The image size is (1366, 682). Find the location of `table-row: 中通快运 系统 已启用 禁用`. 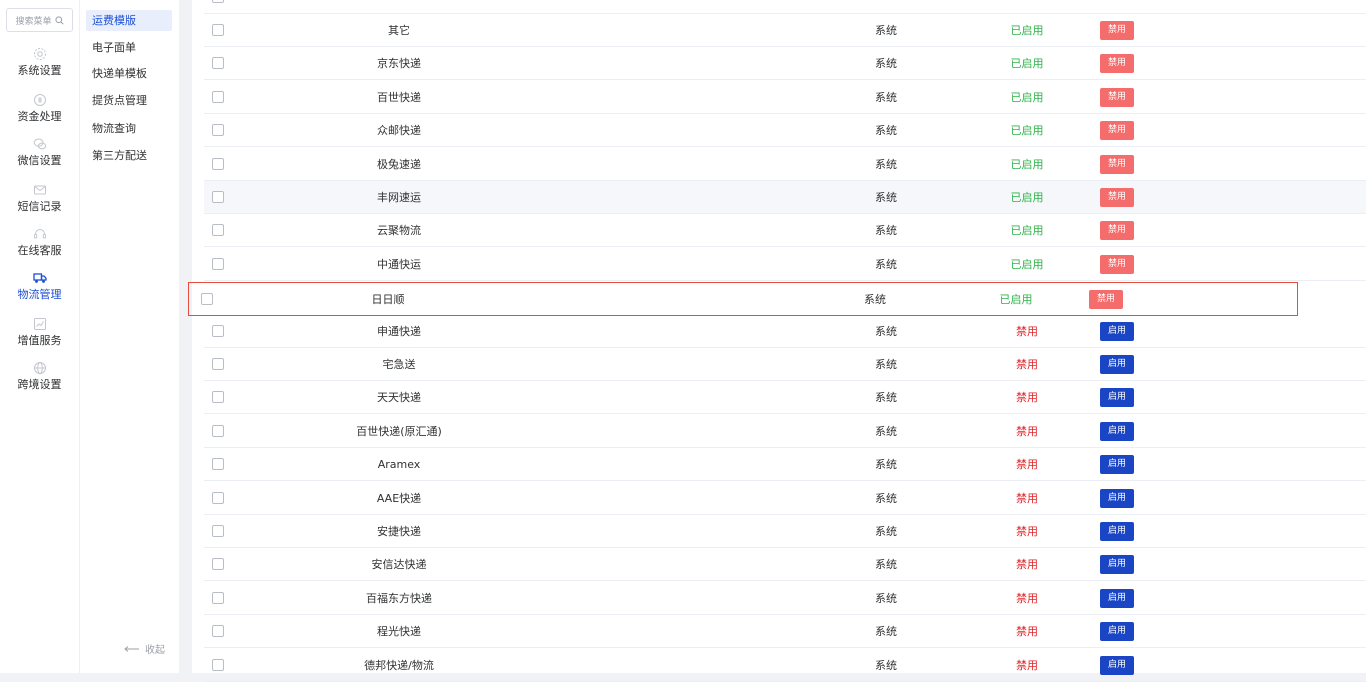

table-row: 中通快运 系统 已启用 禁用 is located at coordinates (785, 264).